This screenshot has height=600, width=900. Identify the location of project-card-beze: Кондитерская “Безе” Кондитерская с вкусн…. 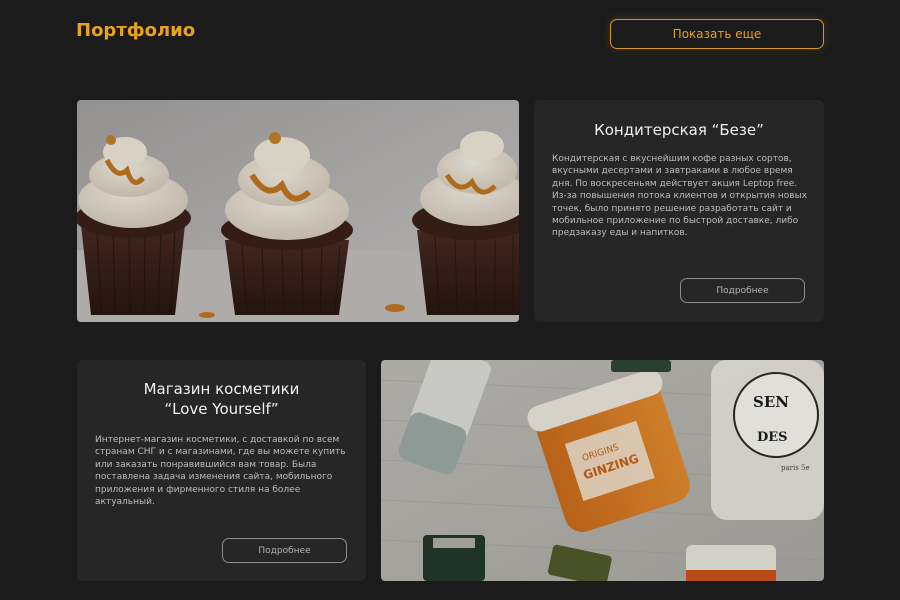
(679, 211).